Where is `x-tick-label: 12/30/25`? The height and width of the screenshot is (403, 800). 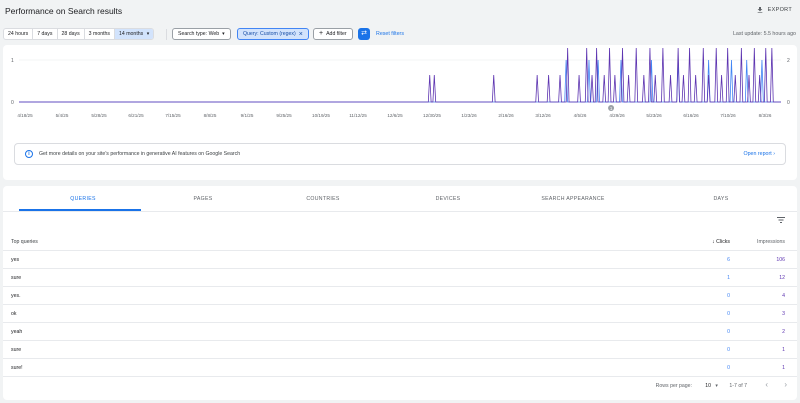 x-tick-label: 12/30/25 is located at coordinates (432, 115).